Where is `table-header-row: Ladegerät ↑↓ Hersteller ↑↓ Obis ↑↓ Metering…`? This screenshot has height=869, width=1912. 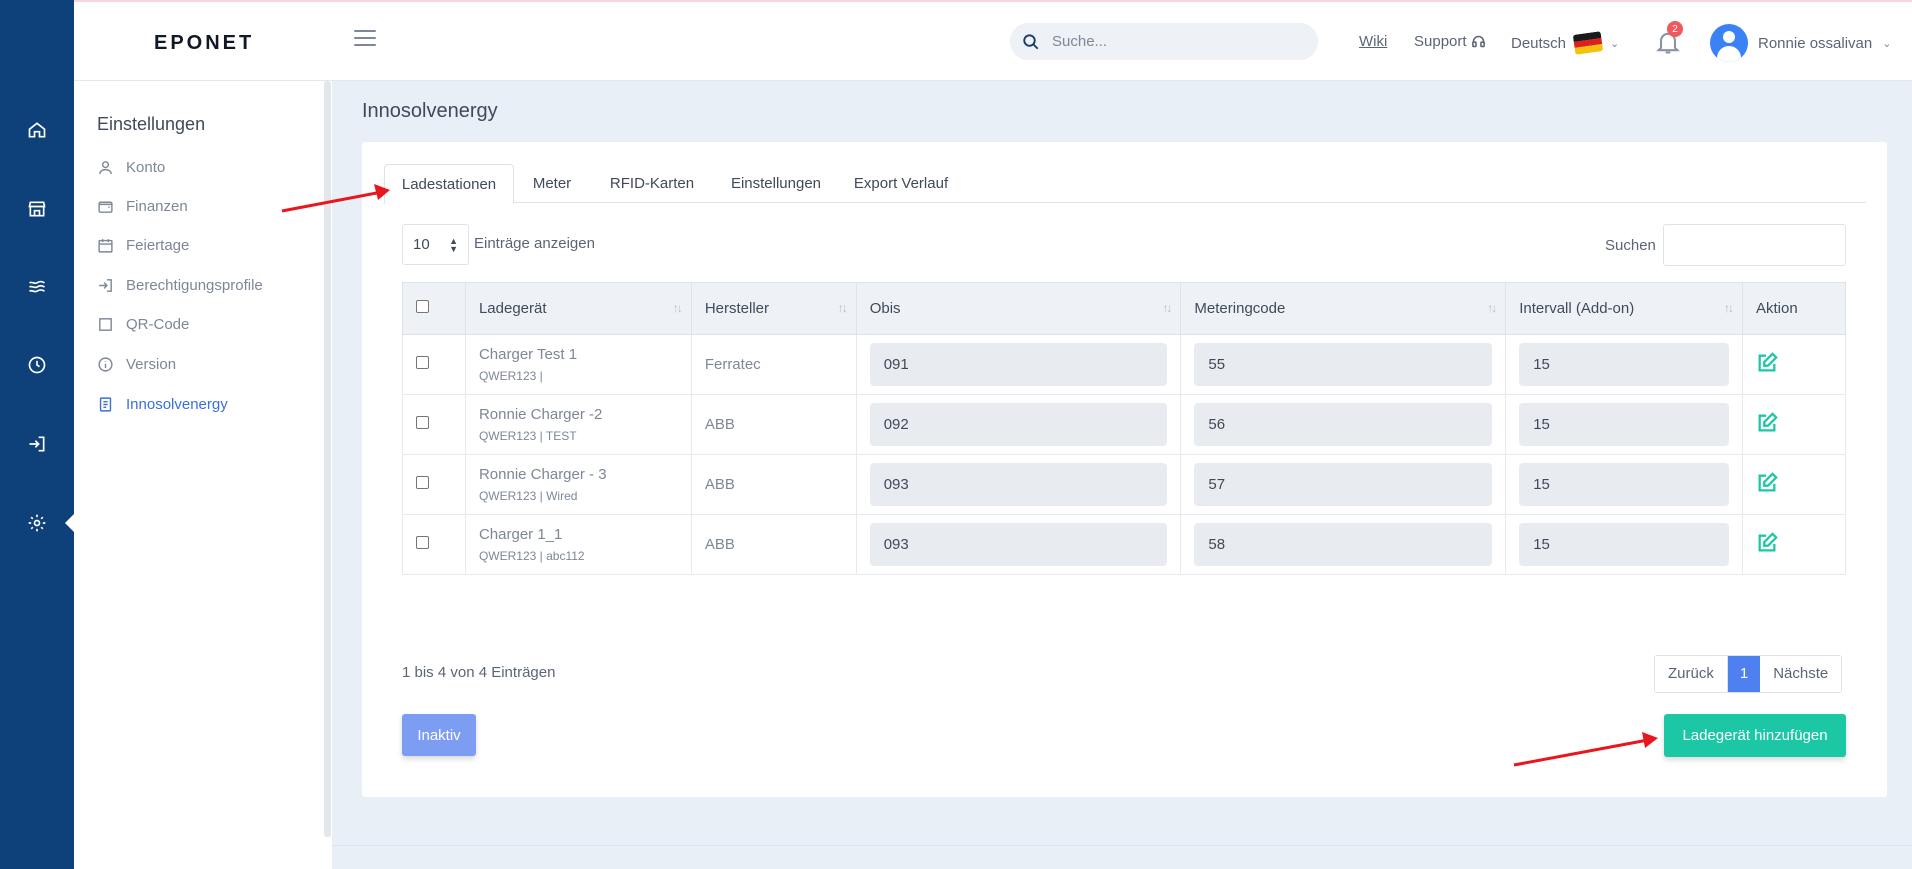 table-header-row: Ladegerät ↑↓ Hersteller ↑↓ Obis ↑↓ Metering… is located at coordinates (1124, 308).